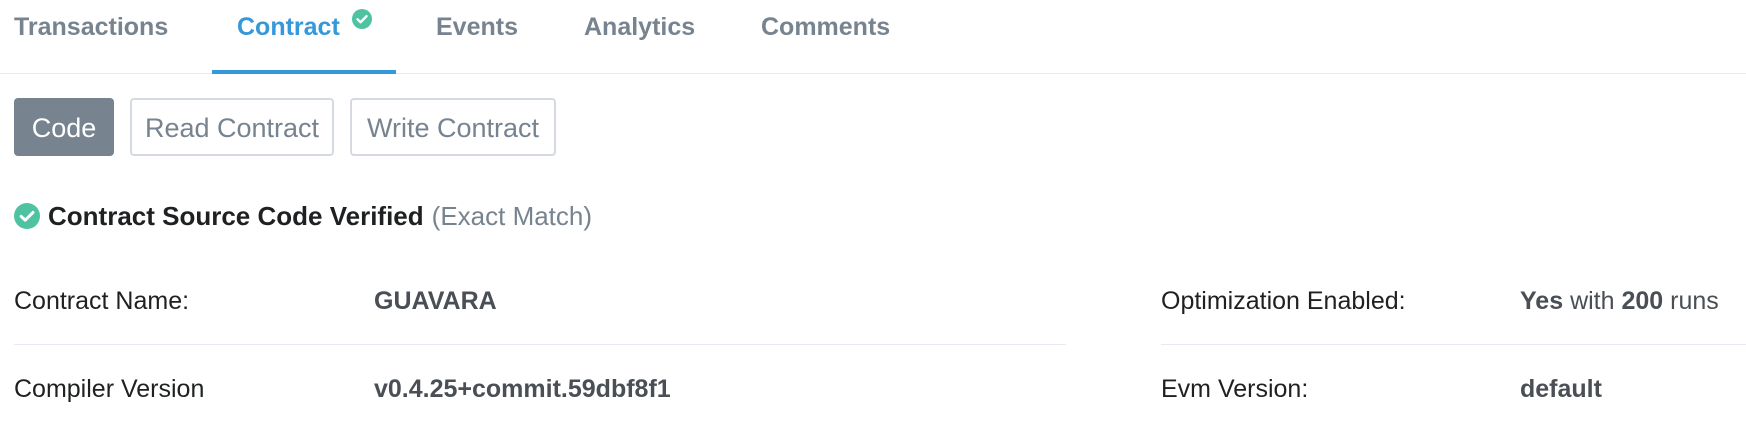 The width and height of the screenshot is (1746, 434). What do you see at coordinates (27, 216) in the screenshot?
I see `check-circle-icon` at bounding box center [27, 216].